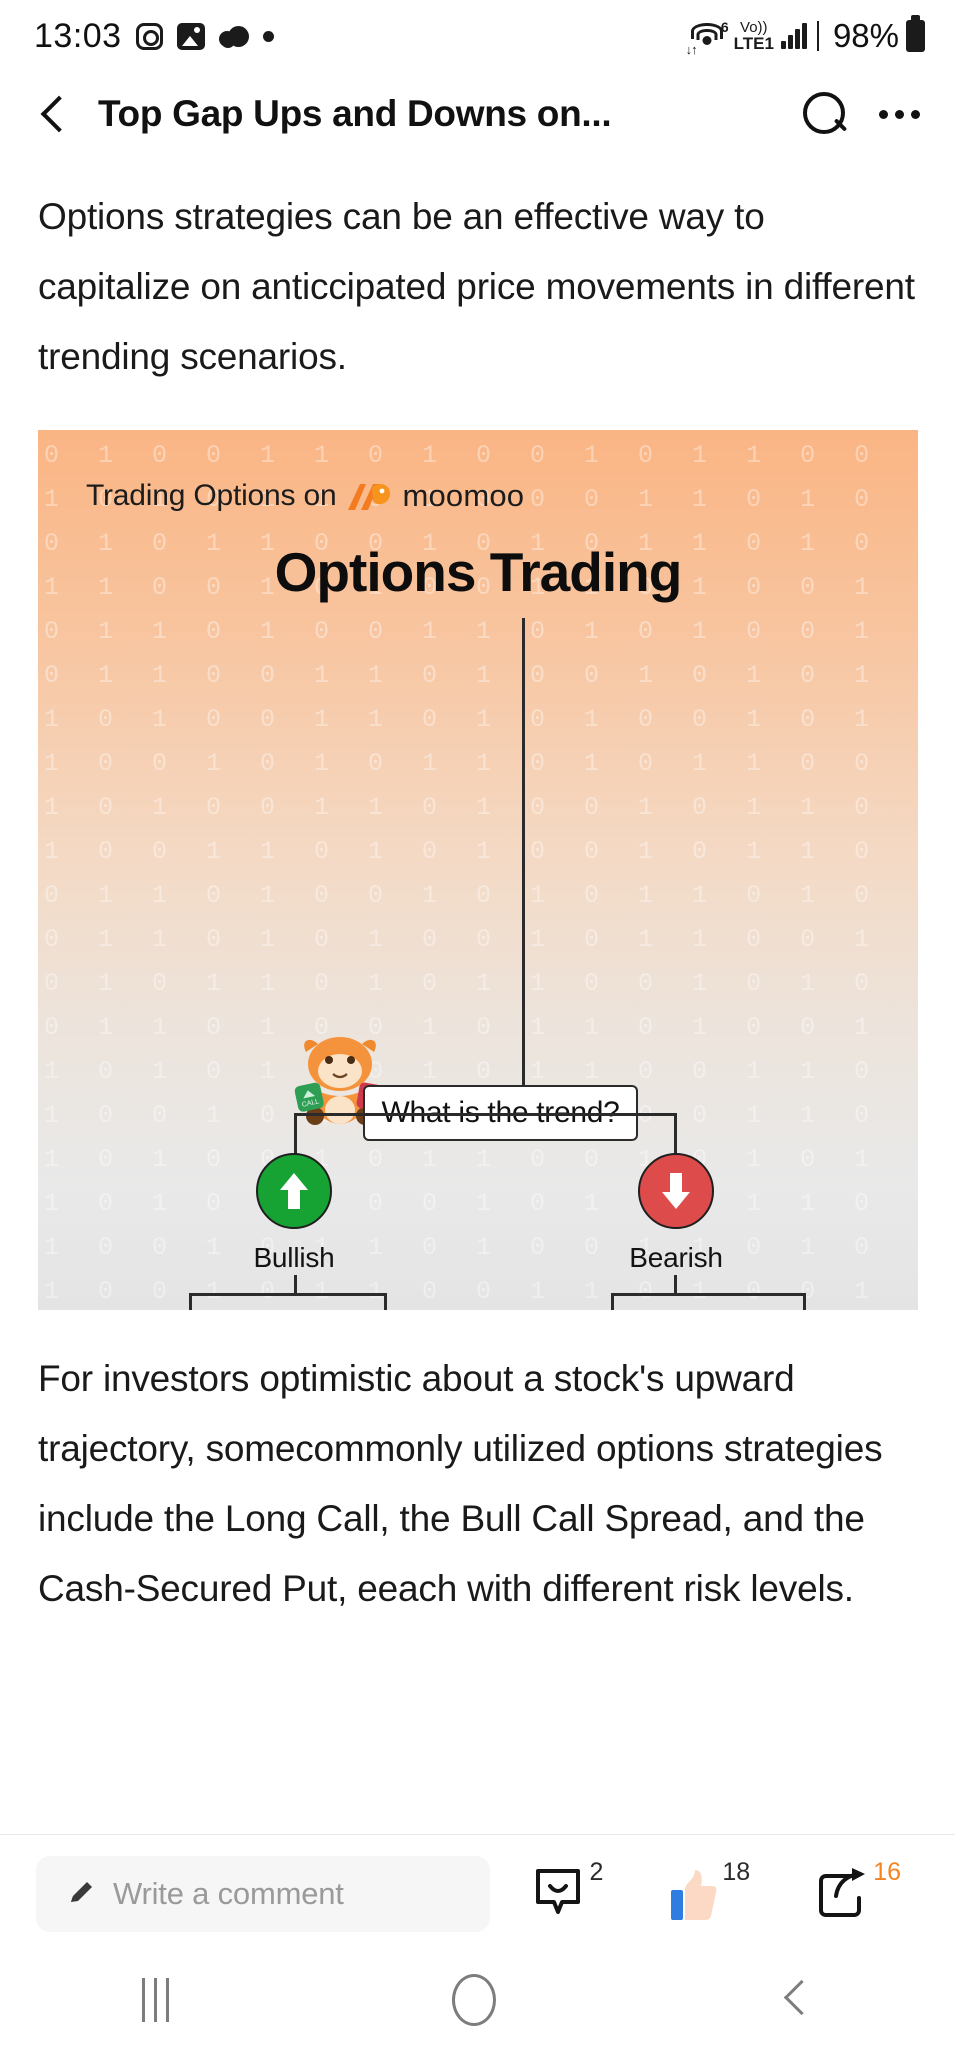  I want to click on infographic-title: Options Trading, so click(478, 572).